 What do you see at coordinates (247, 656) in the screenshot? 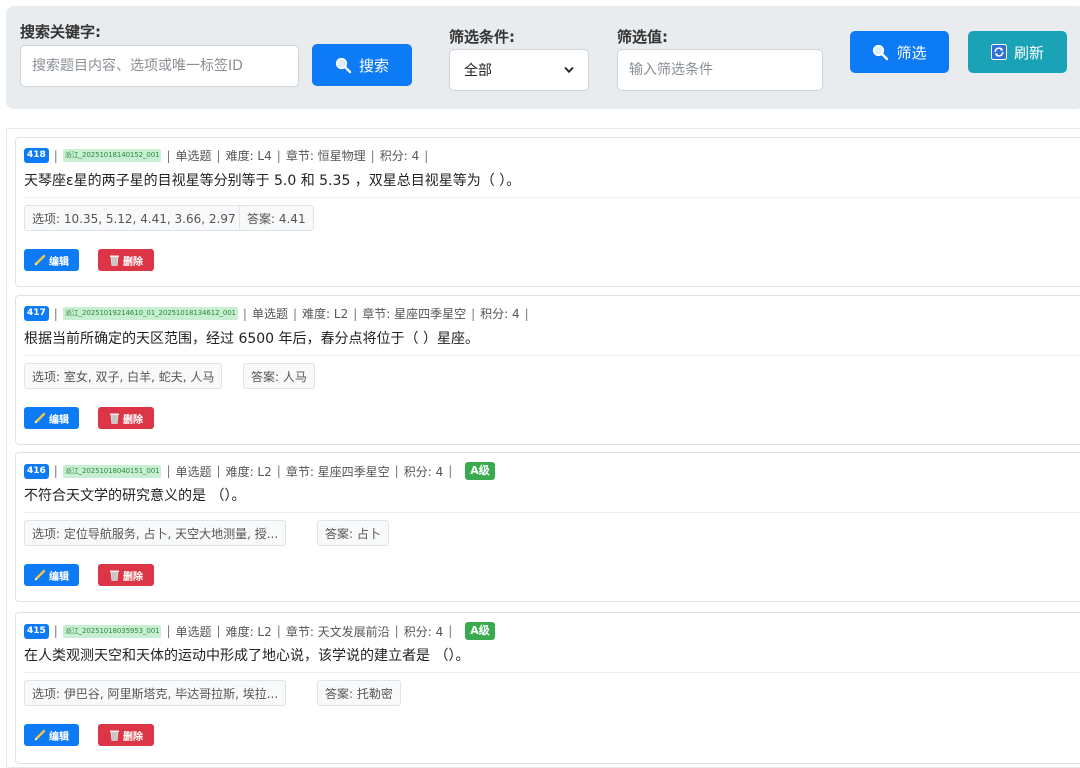
I see `question-text: 在人类观测天空和天体的运动中形成了地心说，该学说的建立者是 （）。` at bounding box center [247, 656].